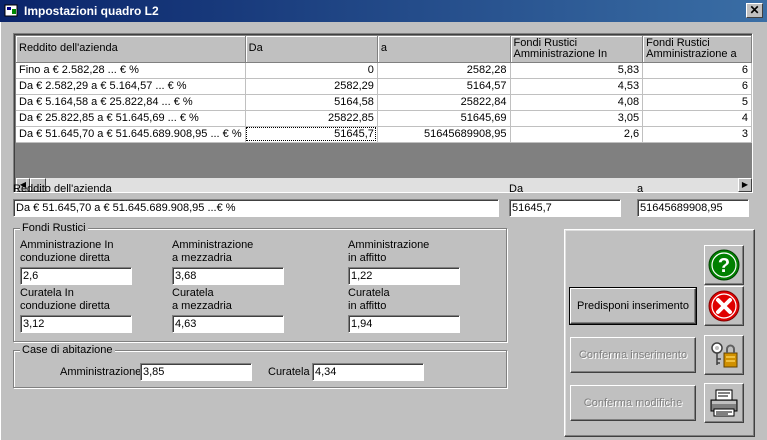  I want to click on keys-icon, so click(724, 355).